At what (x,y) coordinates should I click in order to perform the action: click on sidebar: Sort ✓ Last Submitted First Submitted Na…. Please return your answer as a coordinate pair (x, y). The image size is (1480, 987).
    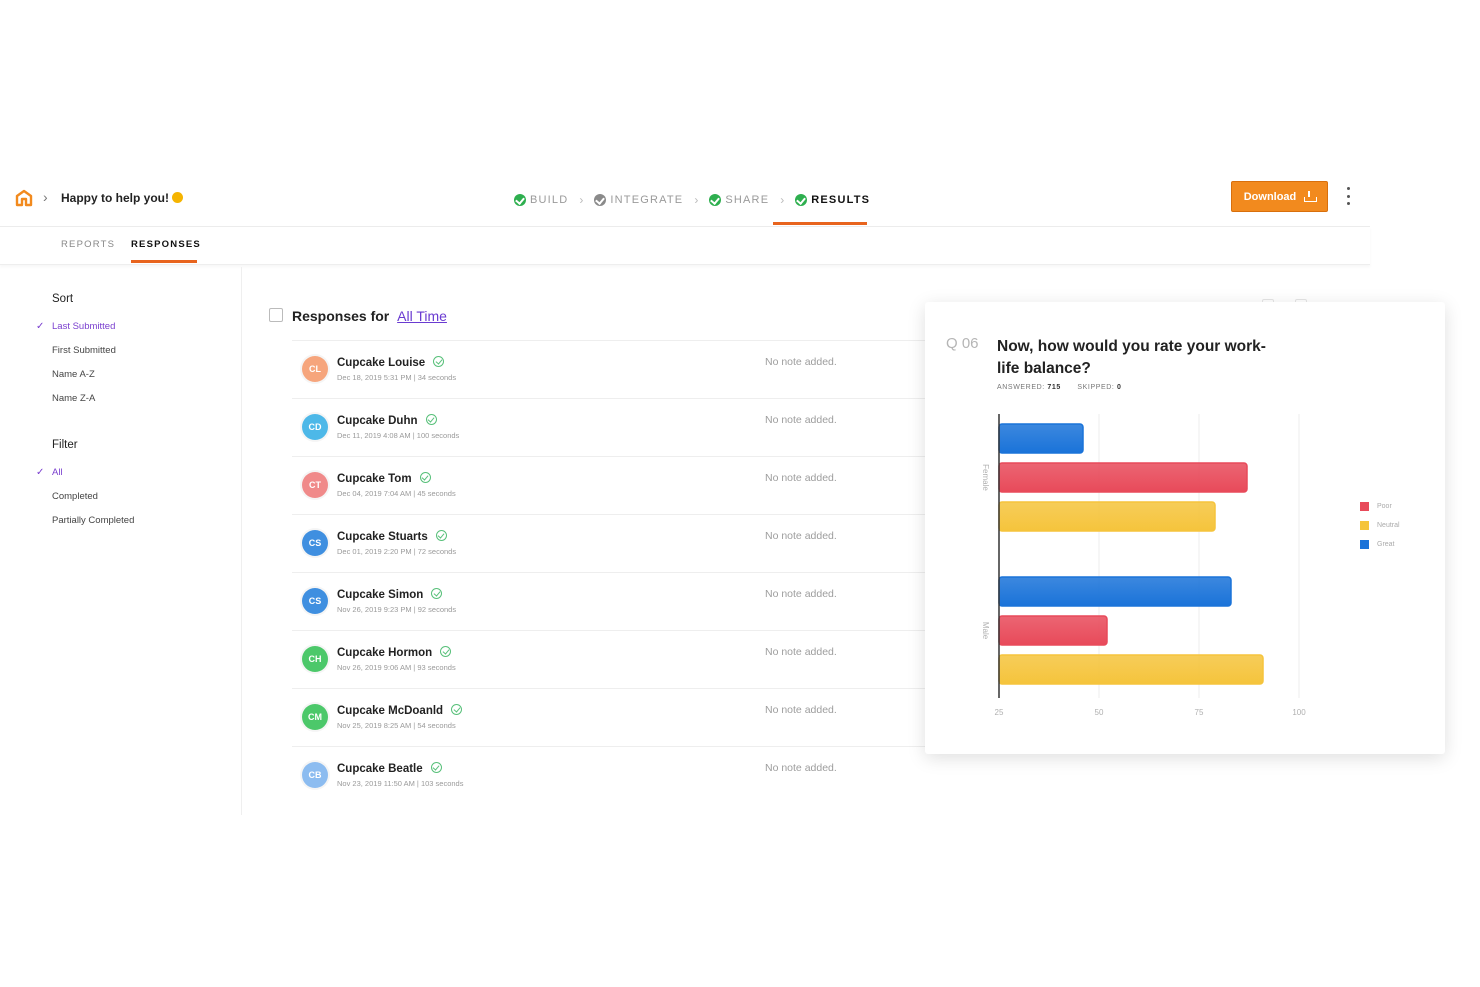
    Looking at the image, I should click on (121, 541).